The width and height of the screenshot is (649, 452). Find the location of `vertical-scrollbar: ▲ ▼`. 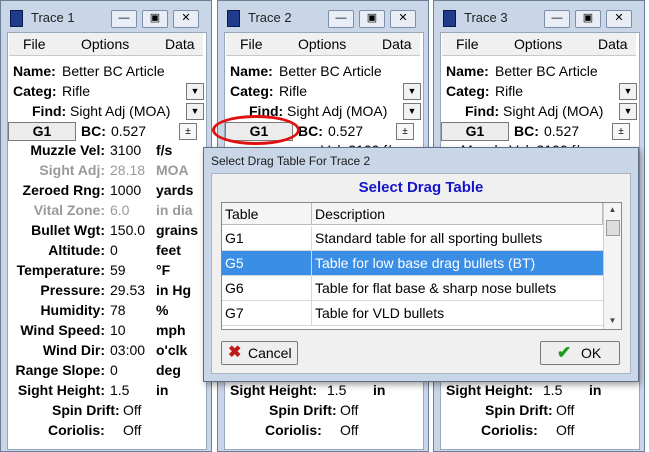

vertical-scrollbar: ▲ ▼ is located at coordinates (612, 266).